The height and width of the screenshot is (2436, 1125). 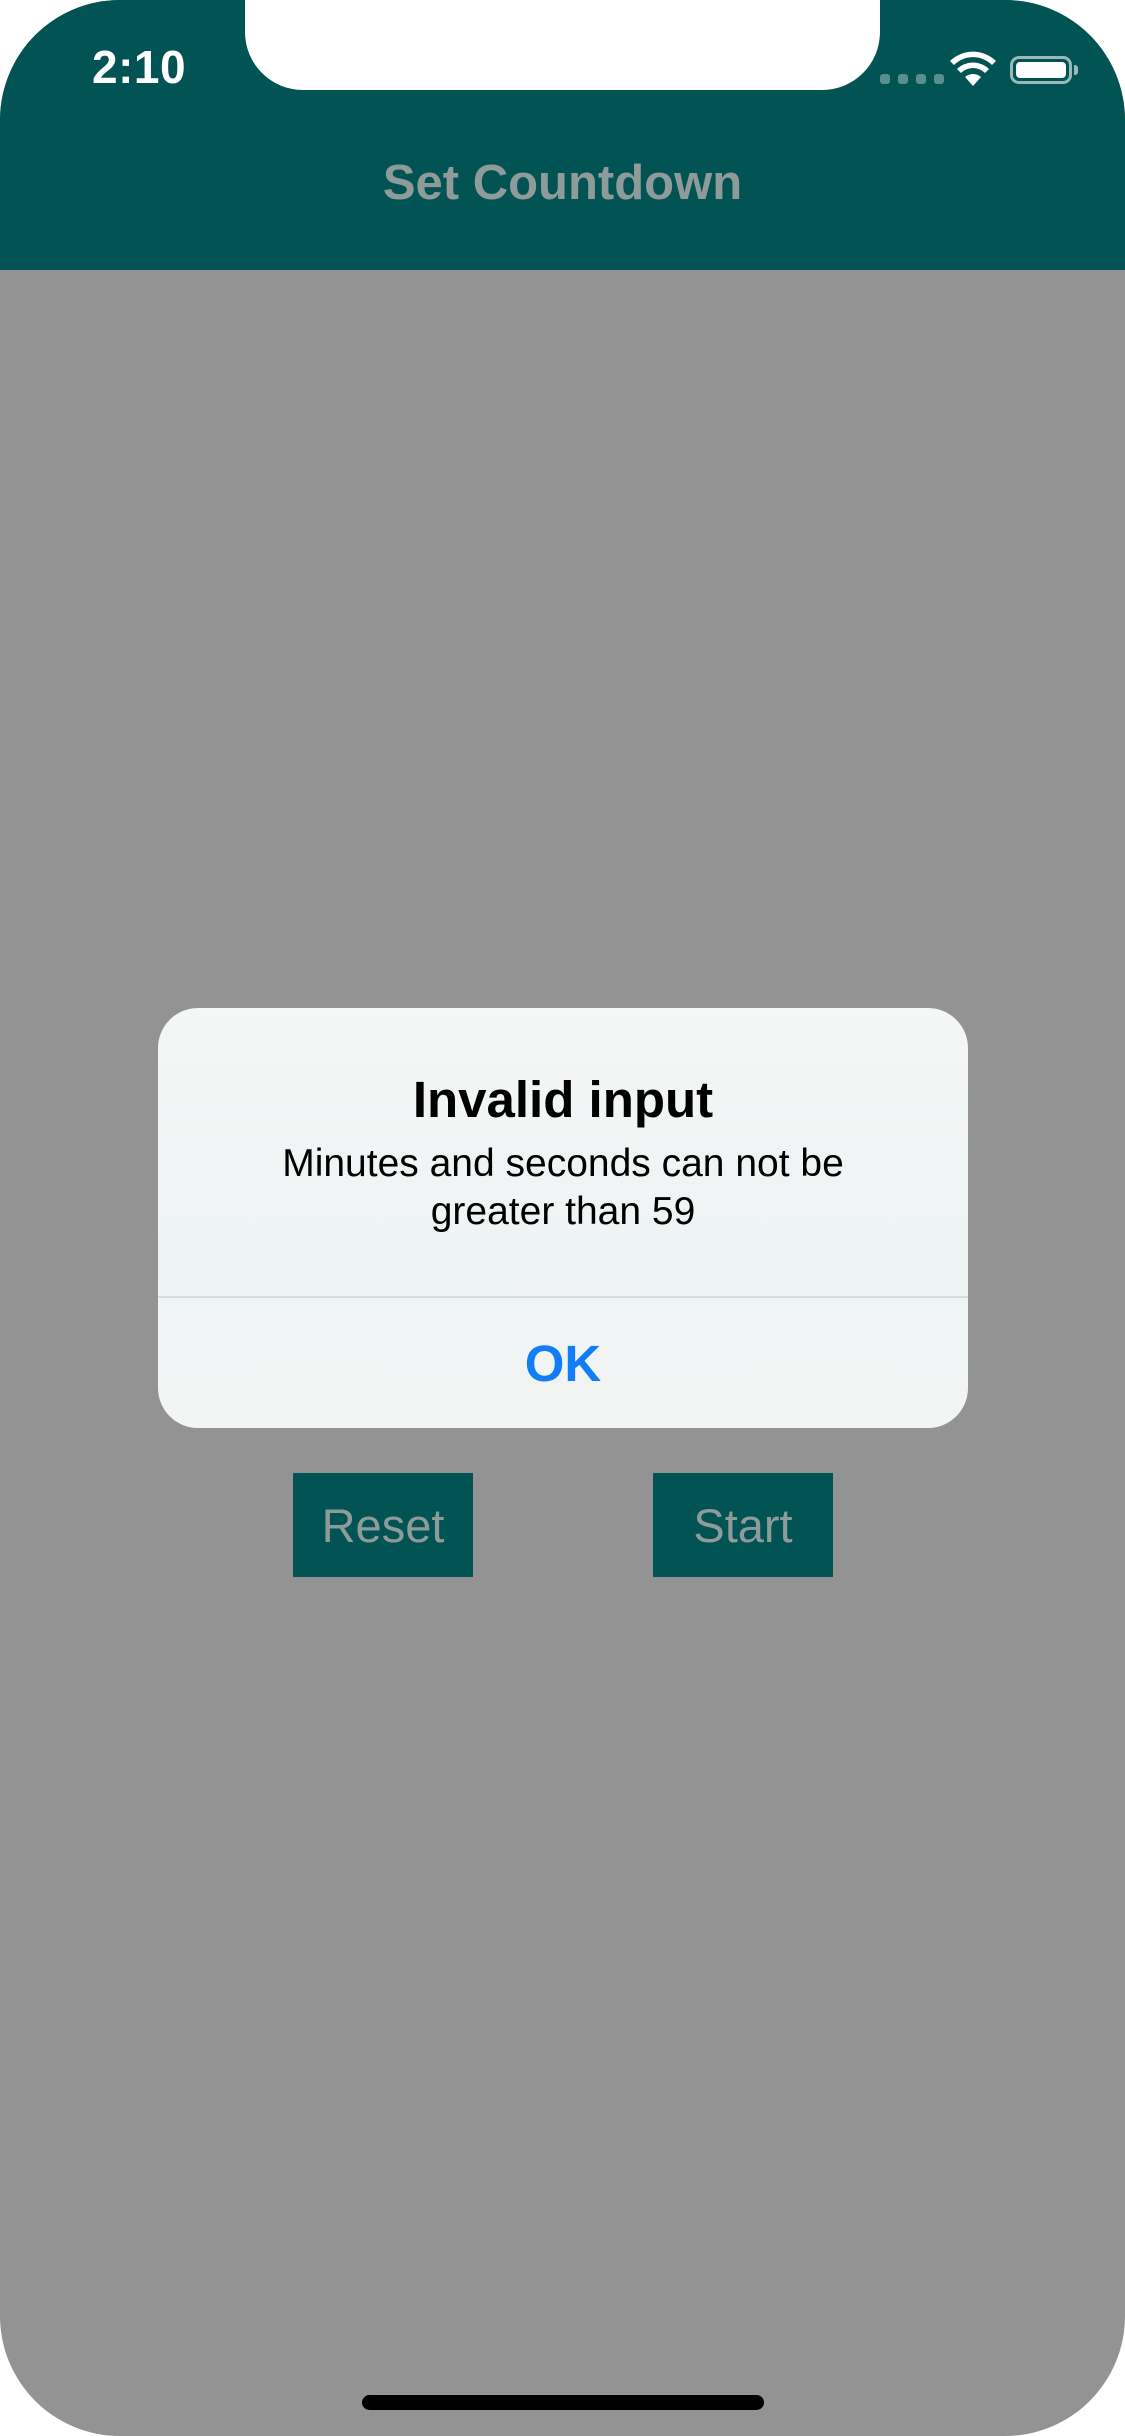 What do you see at coordinates (562, 45) in the screenshot?
I see `device-notch` at bounding box center [562, 45].